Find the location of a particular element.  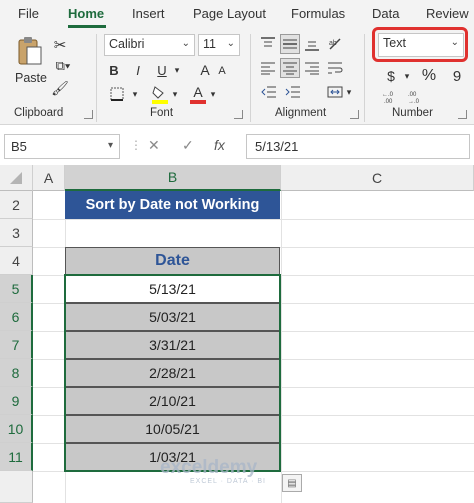

row-header-2: 2 is located at coordinates (16, 205).